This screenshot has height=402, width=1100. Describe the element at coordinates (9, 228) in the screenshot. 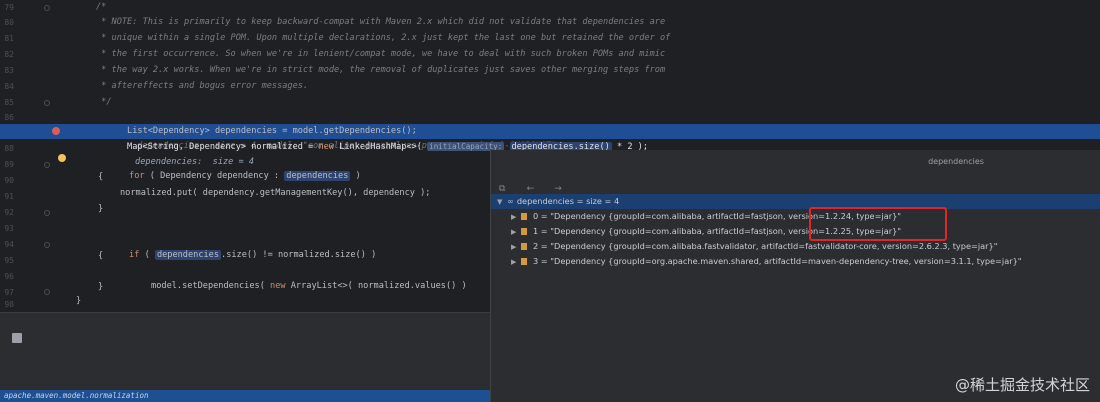

I see `line-number: 93` at that location.